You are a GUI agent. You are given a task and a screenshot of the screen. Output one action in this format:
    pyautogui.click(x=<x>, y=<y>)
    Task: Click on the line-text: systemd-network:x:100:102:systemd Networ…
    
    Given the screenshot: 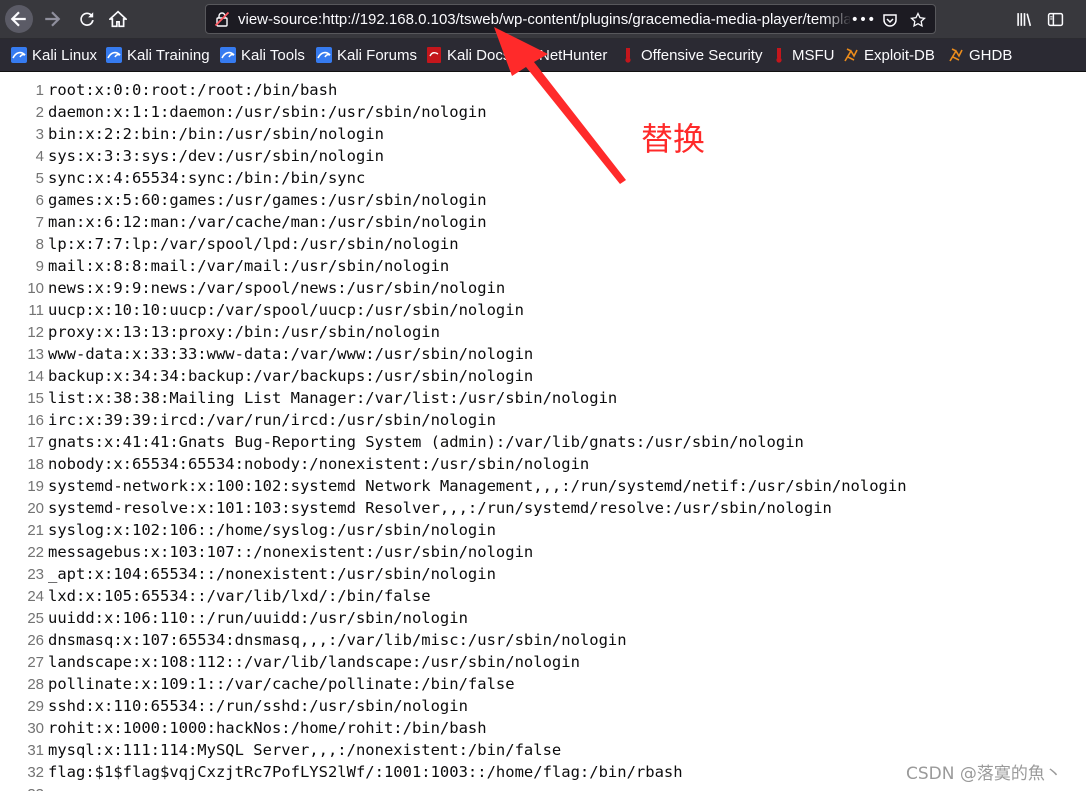 What is the action you would take?
    pyautogui.click(x=477, y=486)
    